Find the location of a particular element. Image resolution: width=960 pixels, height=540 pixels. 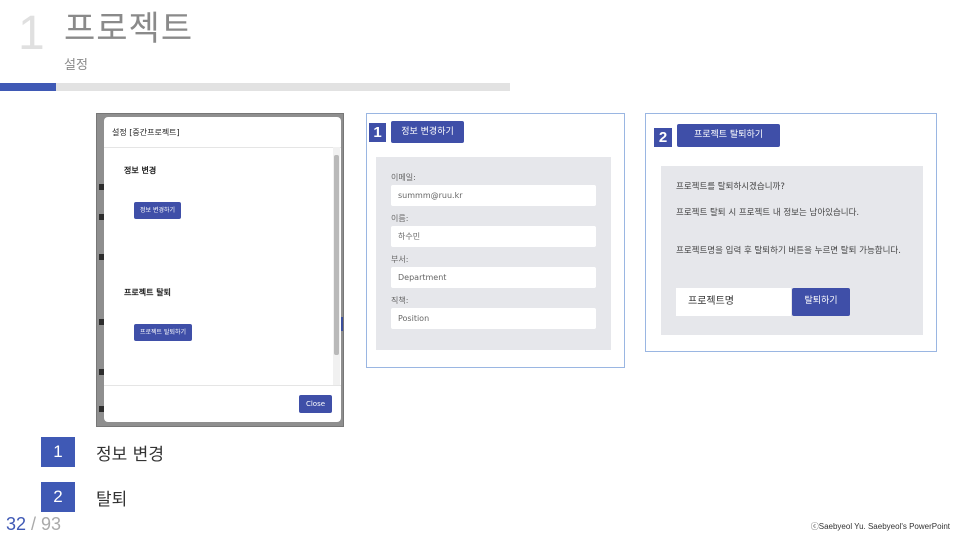

close-button: Close is located at coordinates (315, 404).